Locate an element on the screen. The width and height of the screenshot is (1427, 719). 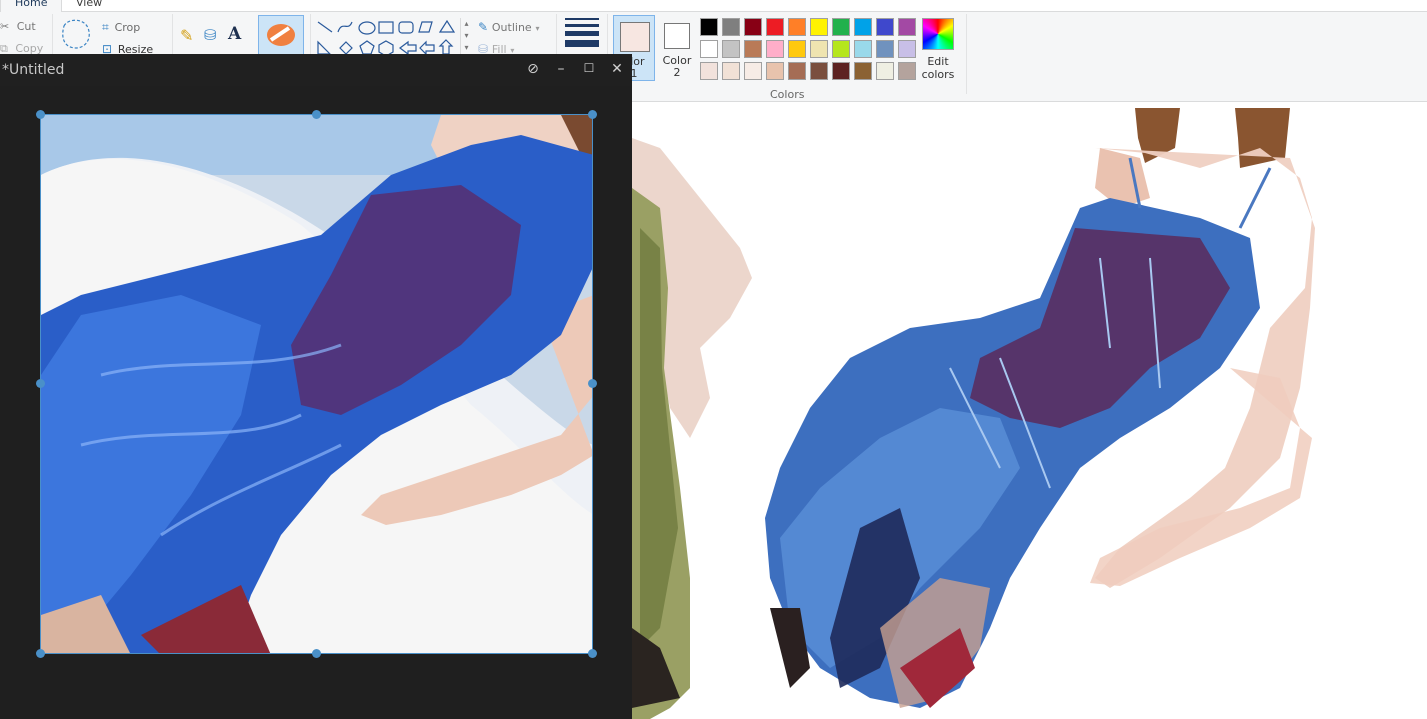
fill-bucket-icon: ⛁ is located at coordinates (210, 35).